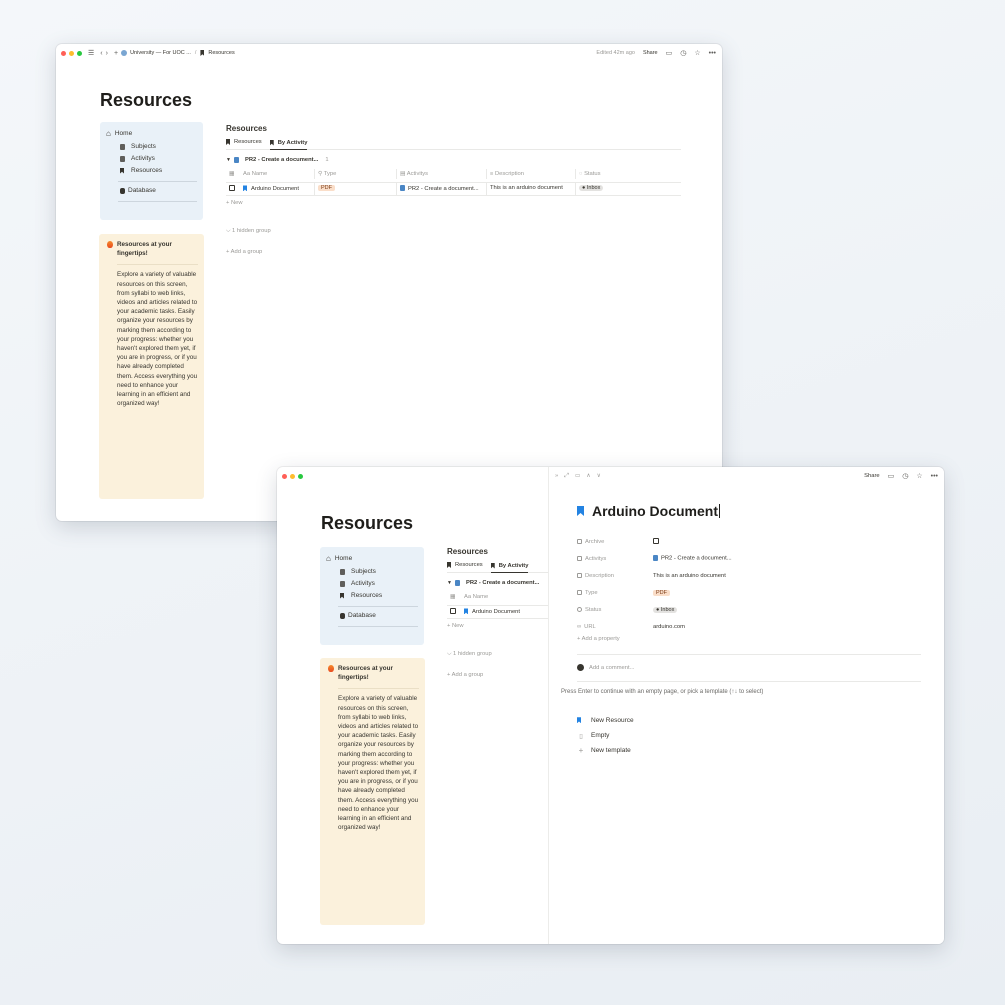  Describe the element at coordinates (116, 53) in the screenshot. I see `plus-icon: +` at that location.